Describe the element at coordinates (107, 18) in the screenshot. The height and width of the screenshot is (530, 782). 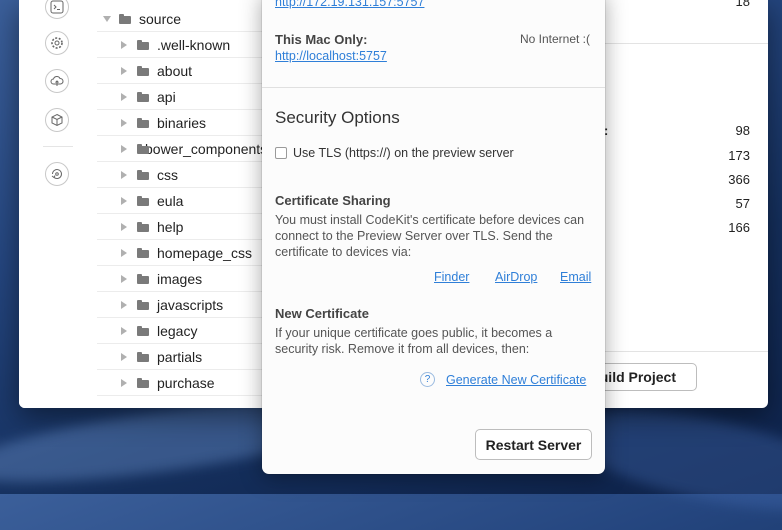
I see `disclosure-open-icon` at that location.